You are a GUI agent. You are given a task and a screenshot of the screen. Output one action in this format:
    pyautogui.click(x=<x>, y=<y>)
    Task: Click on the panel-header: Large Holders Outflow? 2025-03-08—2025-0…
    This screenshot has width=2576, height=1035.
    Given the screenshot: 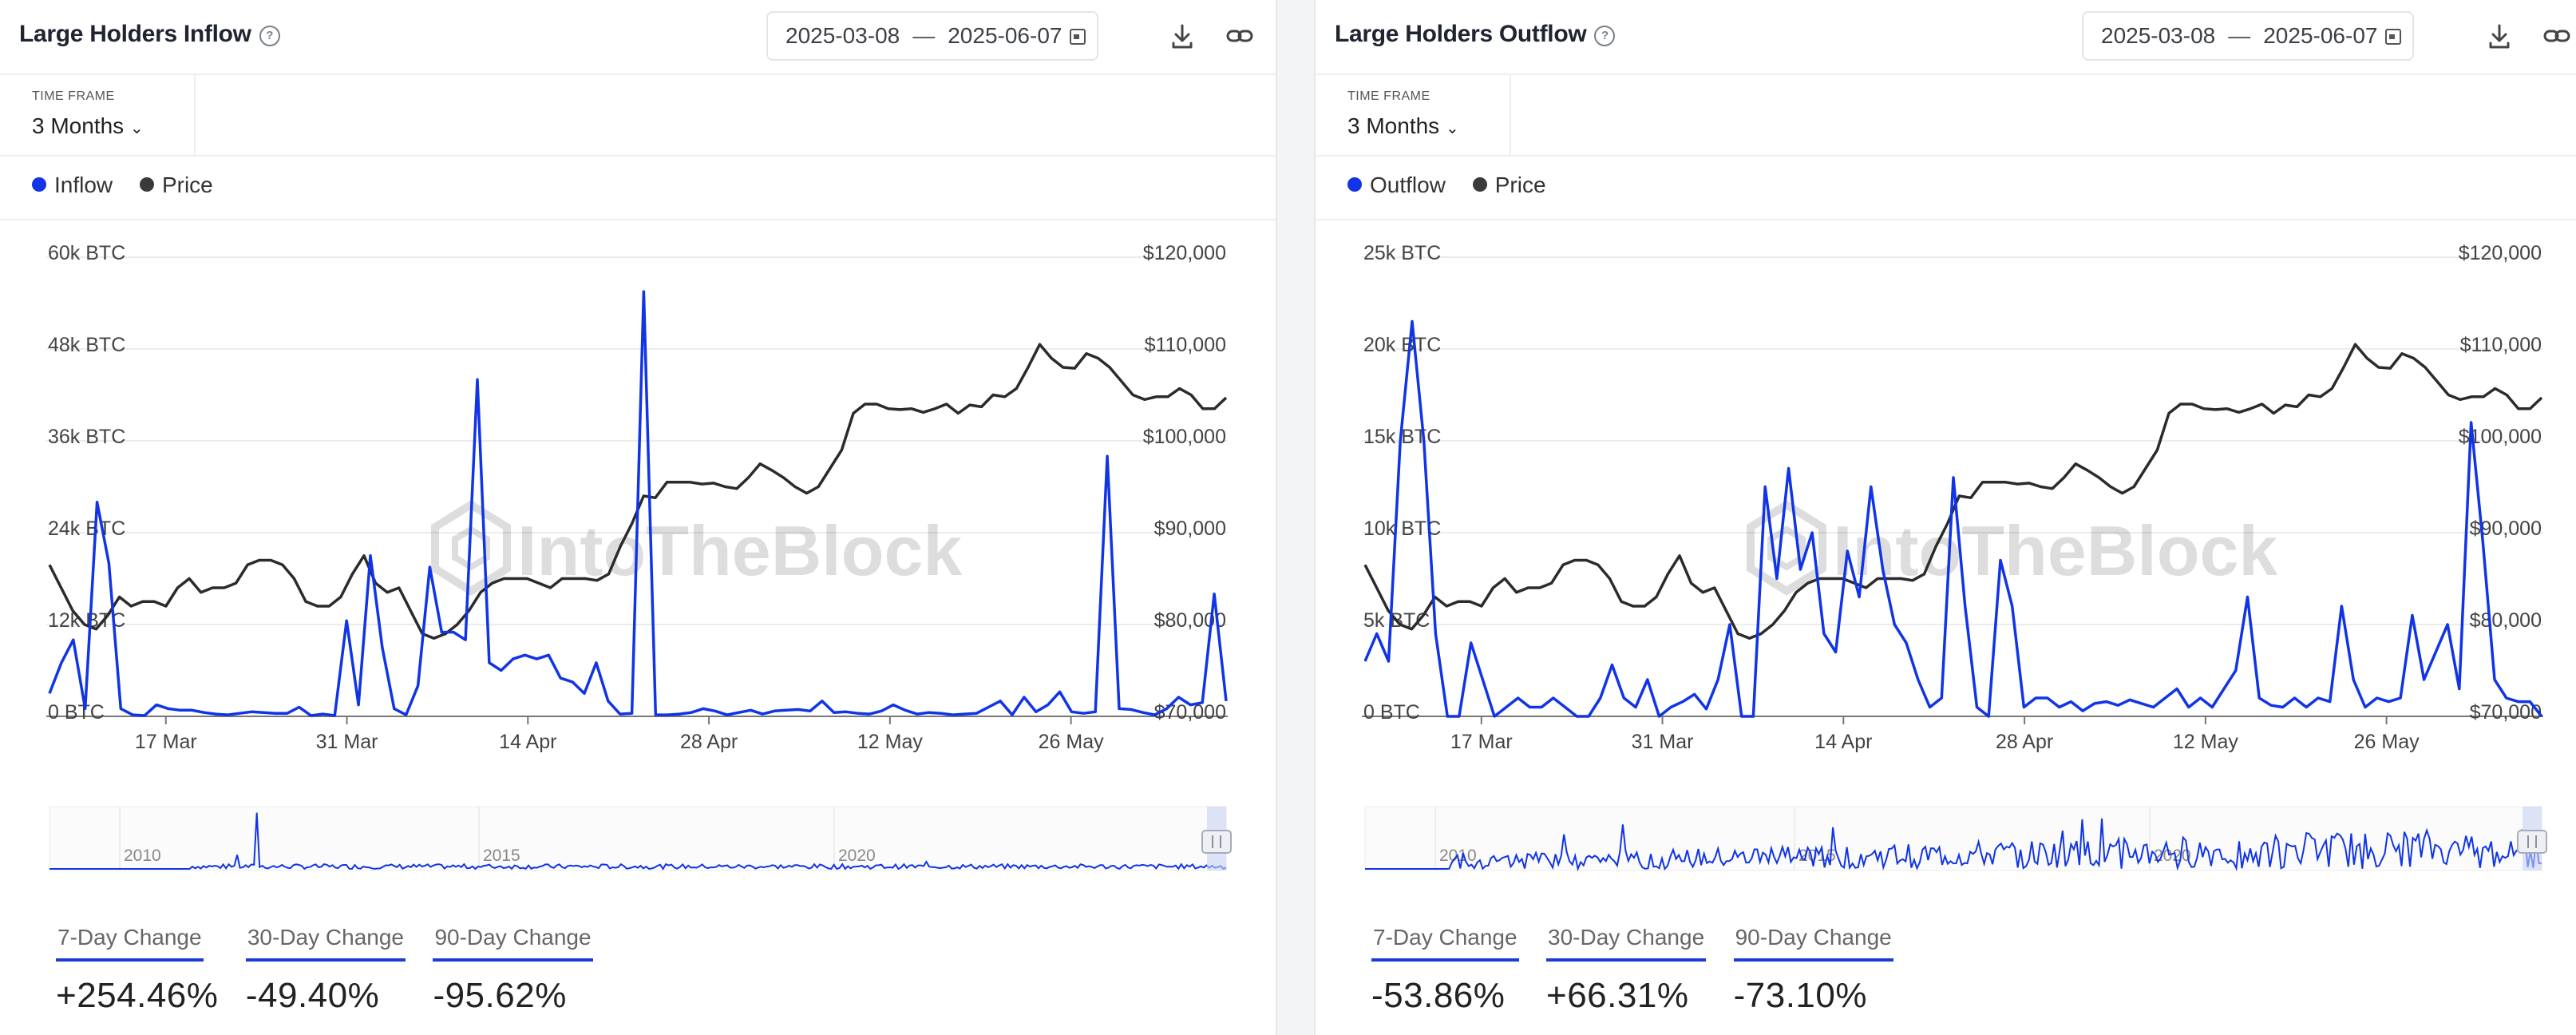 What is the action you would take?
    pyautogui.click(x=1946, y=38)
    